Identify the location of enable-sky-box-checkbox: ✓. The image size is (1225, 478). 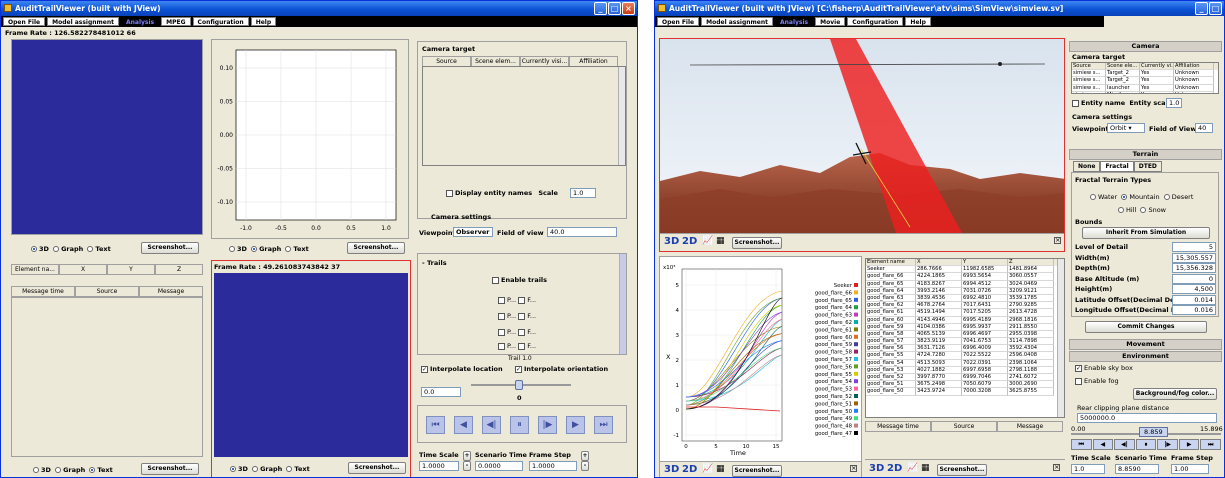
(1078, 368).